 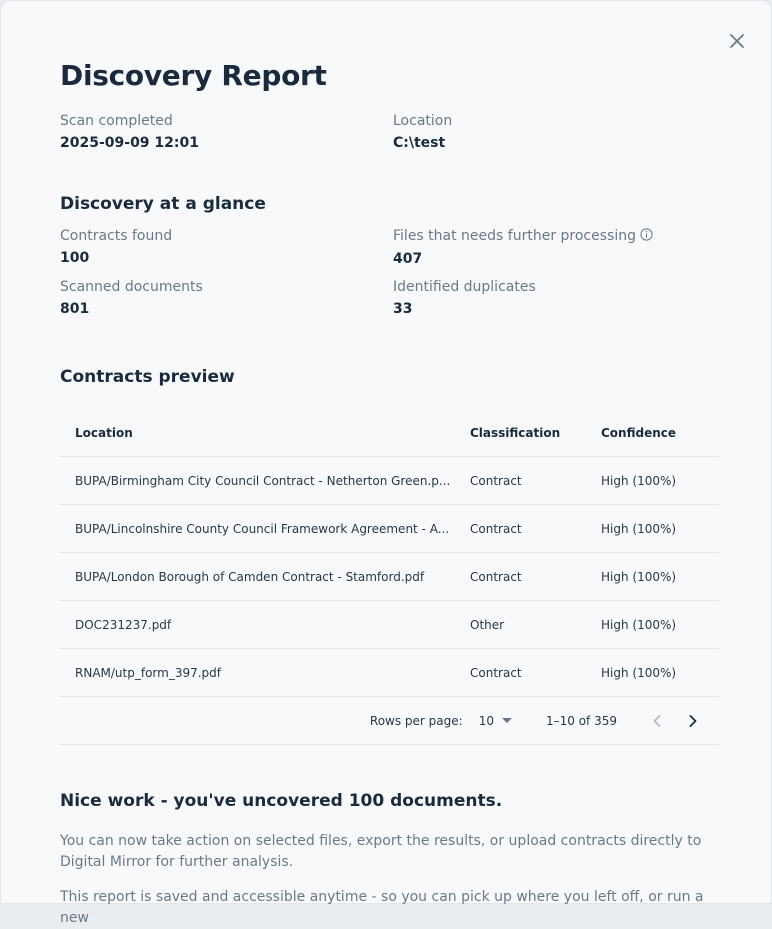 What do you see at coordinates (486, 720) in the screenshot?
I see `rows-per-page-value: 10` at bounding box center [486, 720].